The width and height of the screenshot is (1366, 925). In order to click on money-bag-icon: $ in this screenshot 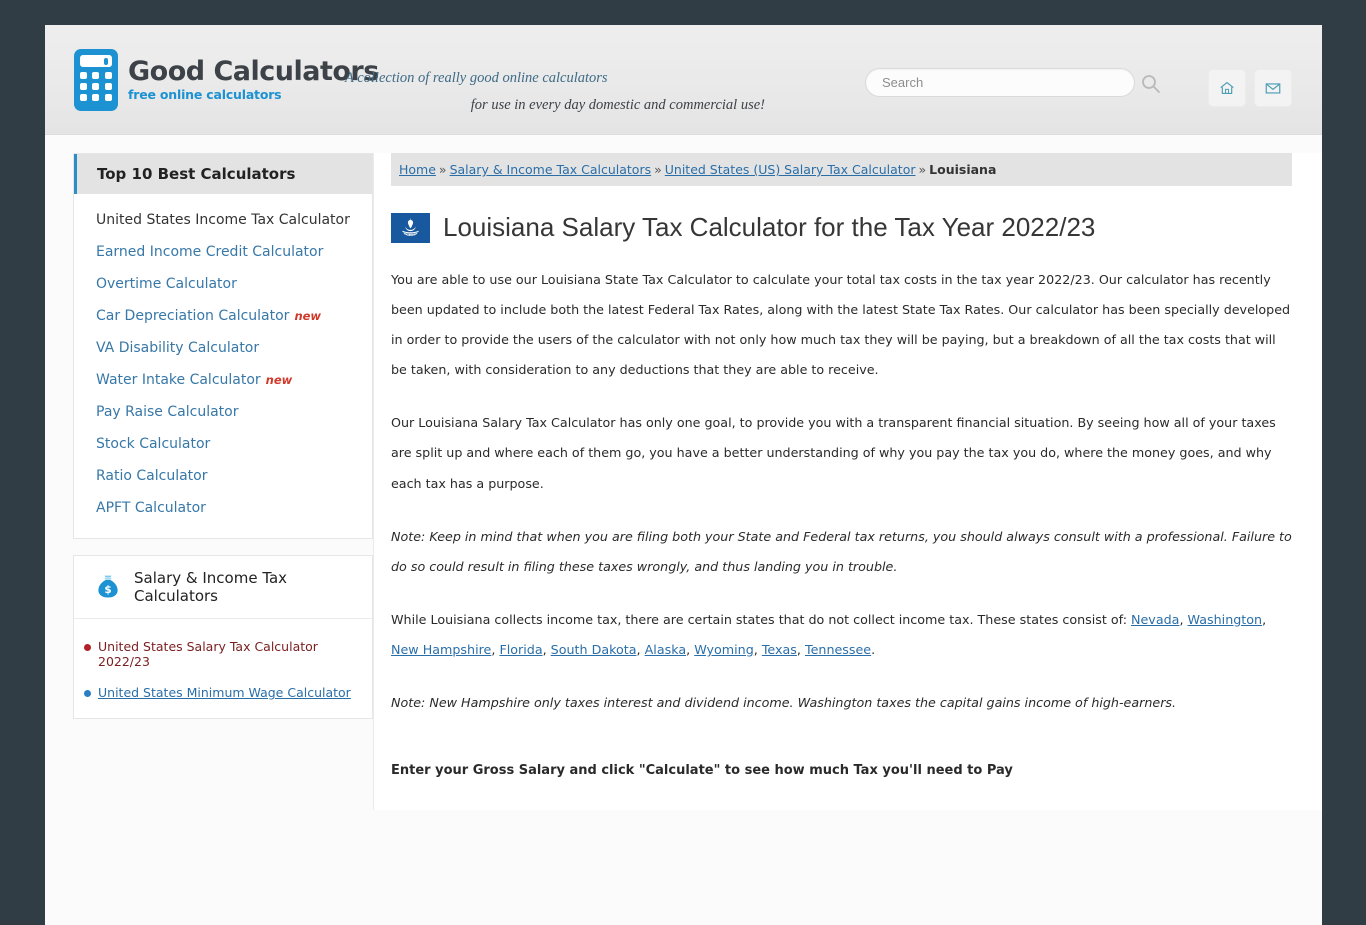, I will do `click(108, 586)`.